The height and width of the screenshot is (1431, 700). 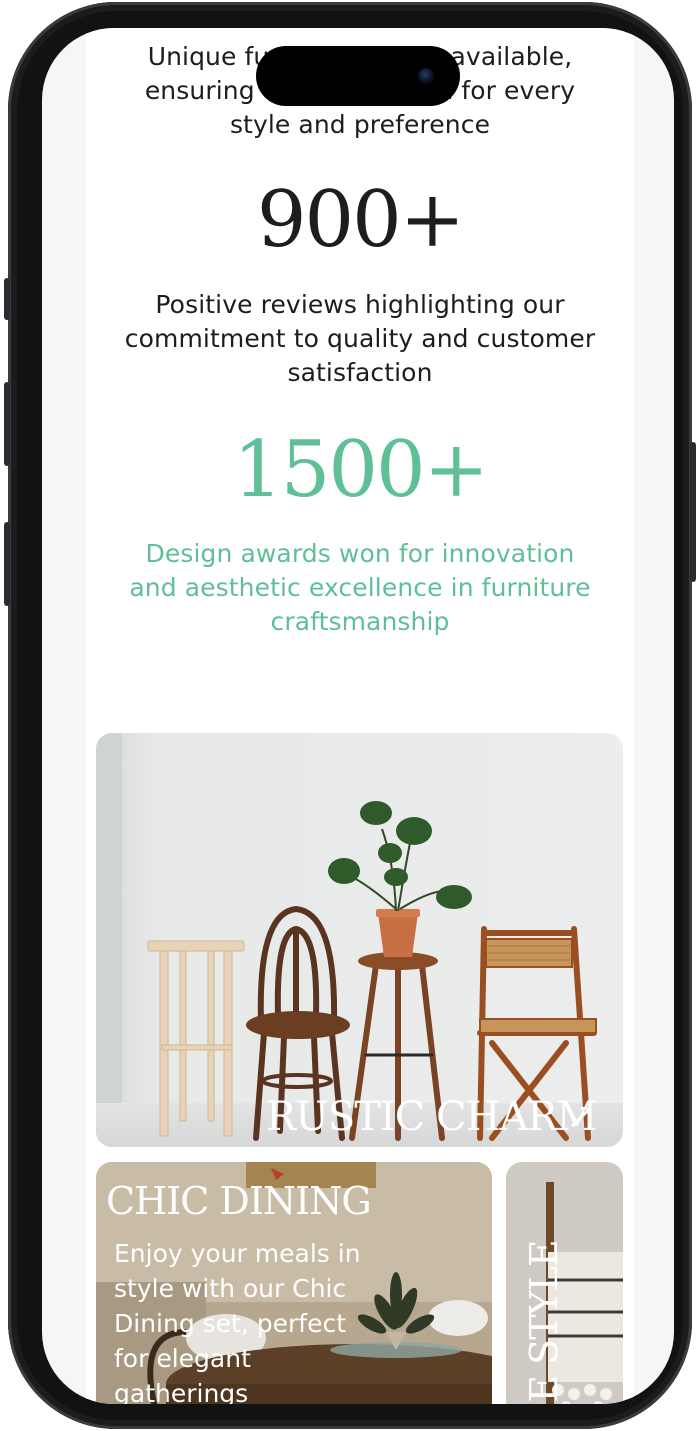 What do you see at coordinates (360, 338) in the screenshot?
I see `reviews-line-2: commitment to quality and customer` at bounding box center [360, 338].